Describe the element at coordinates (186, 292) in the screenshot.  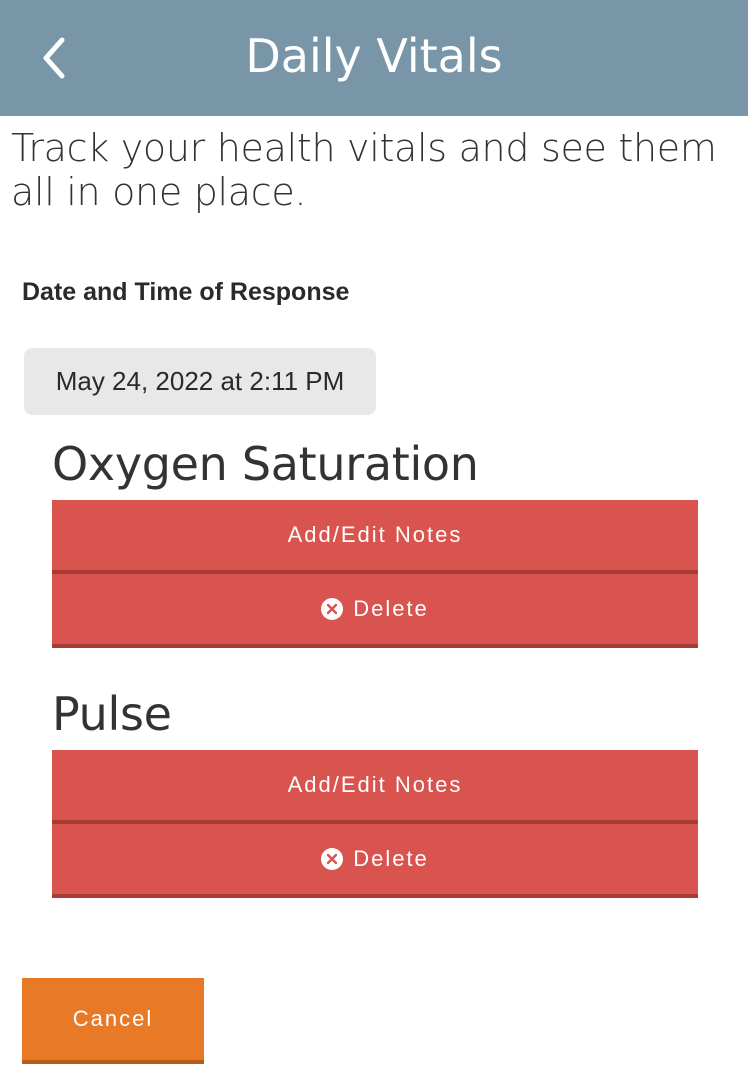
I see `date-time-label: Date and Time of Response` at that location.